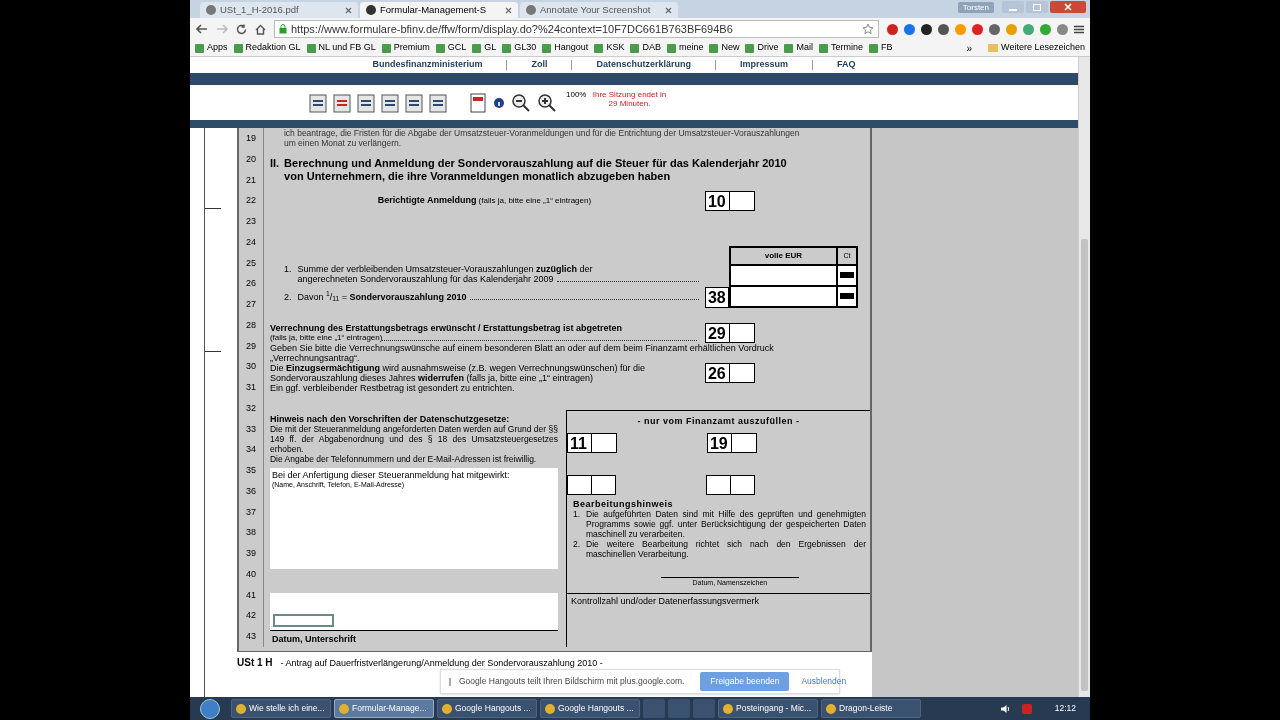  I want to click on nav-link: Zoll, so click(539, 65).